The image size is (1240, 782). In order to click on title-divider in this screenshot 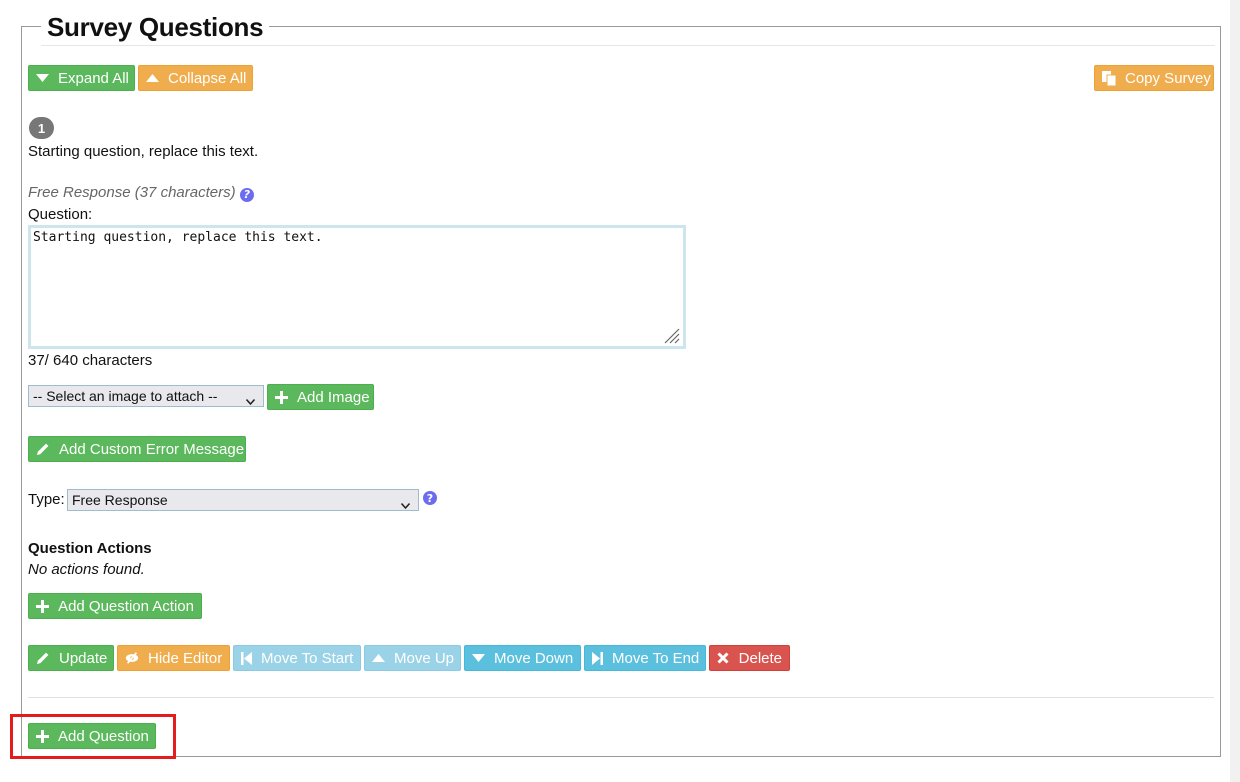, I will do `click(628, 45)`.